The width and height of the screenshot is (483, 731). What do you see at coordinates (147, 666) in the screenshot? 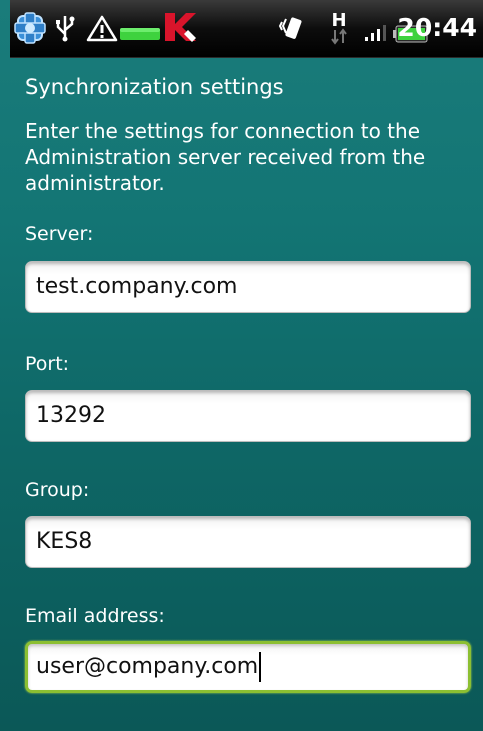
I see `email-input-value: user@company.com` at bounding box center [147, 666].